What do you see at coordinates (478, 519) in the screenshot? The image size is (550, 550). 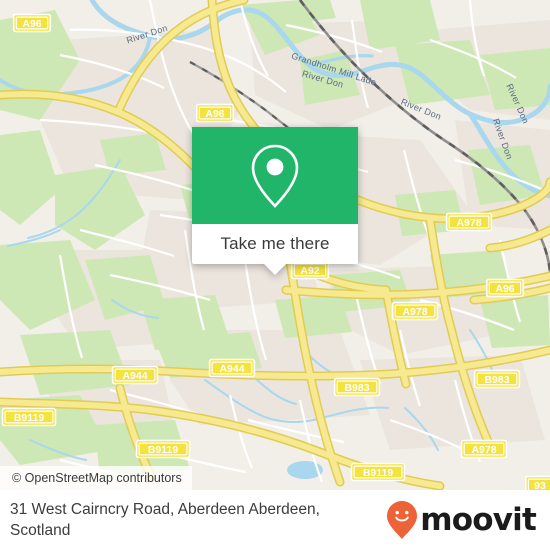 I see `moovit-wordmark: moovit` at bounding box center [478, 519].